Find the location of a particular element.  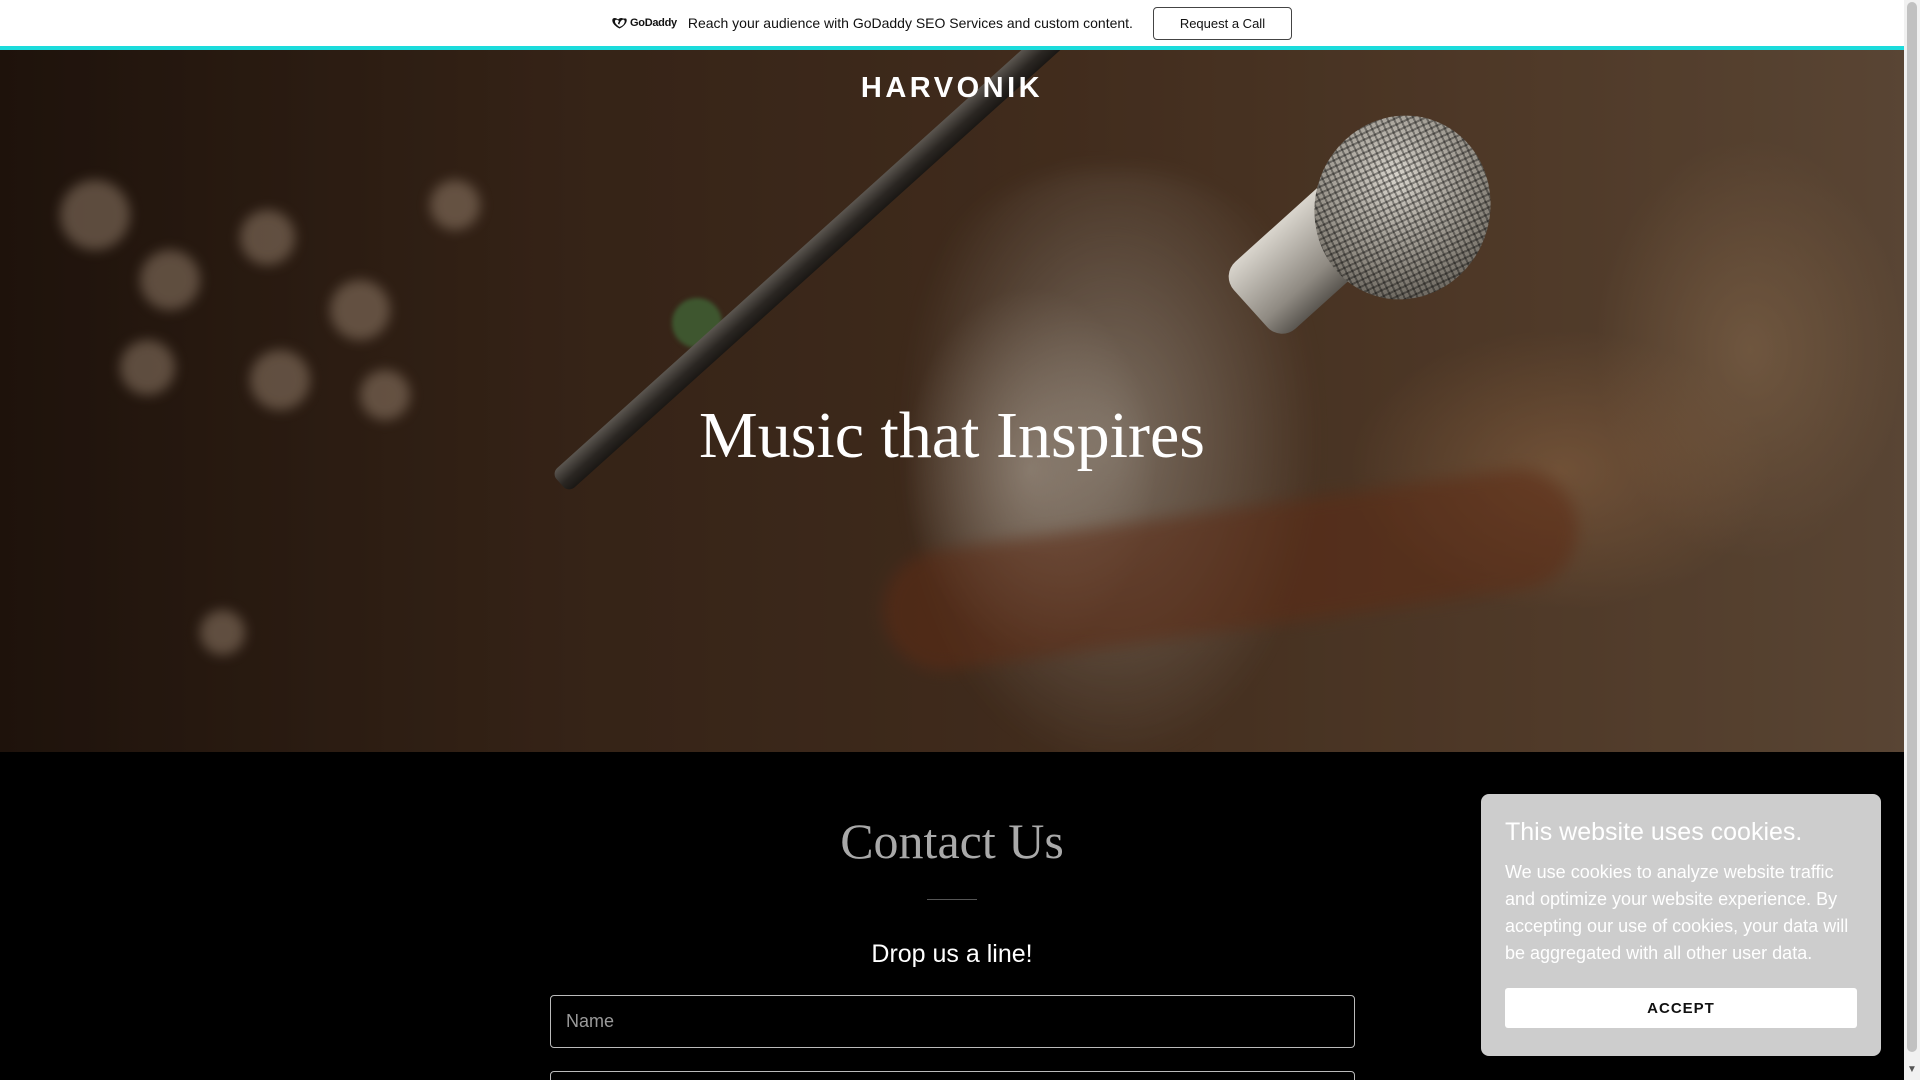

site-brand: HARVONIK is located at coordinates (952, 88).